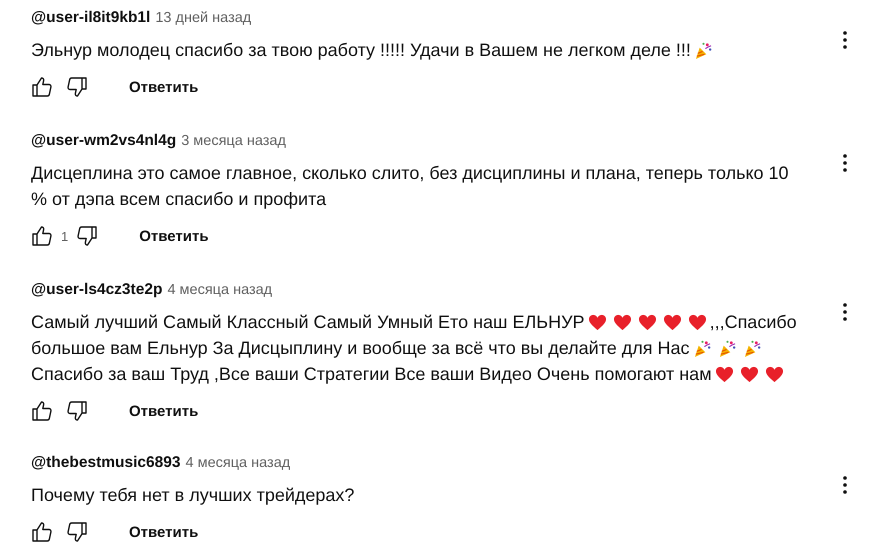 The height and width of the screenshot is (557, 893). I want to click on comment-text: ,,,Спасибо, so click(753, 322).